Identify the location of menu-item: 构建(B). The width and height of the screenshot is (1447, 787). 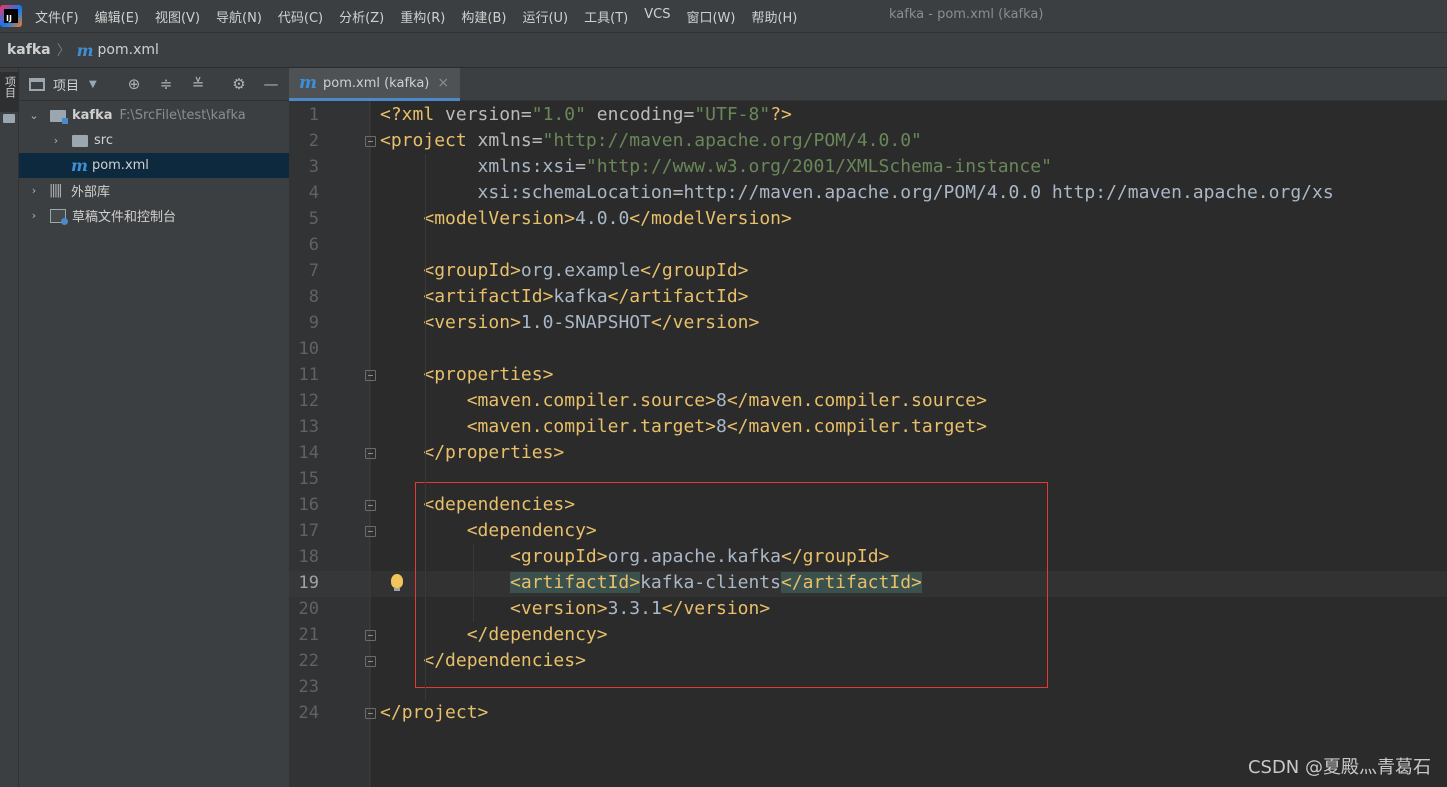
(483, 16).